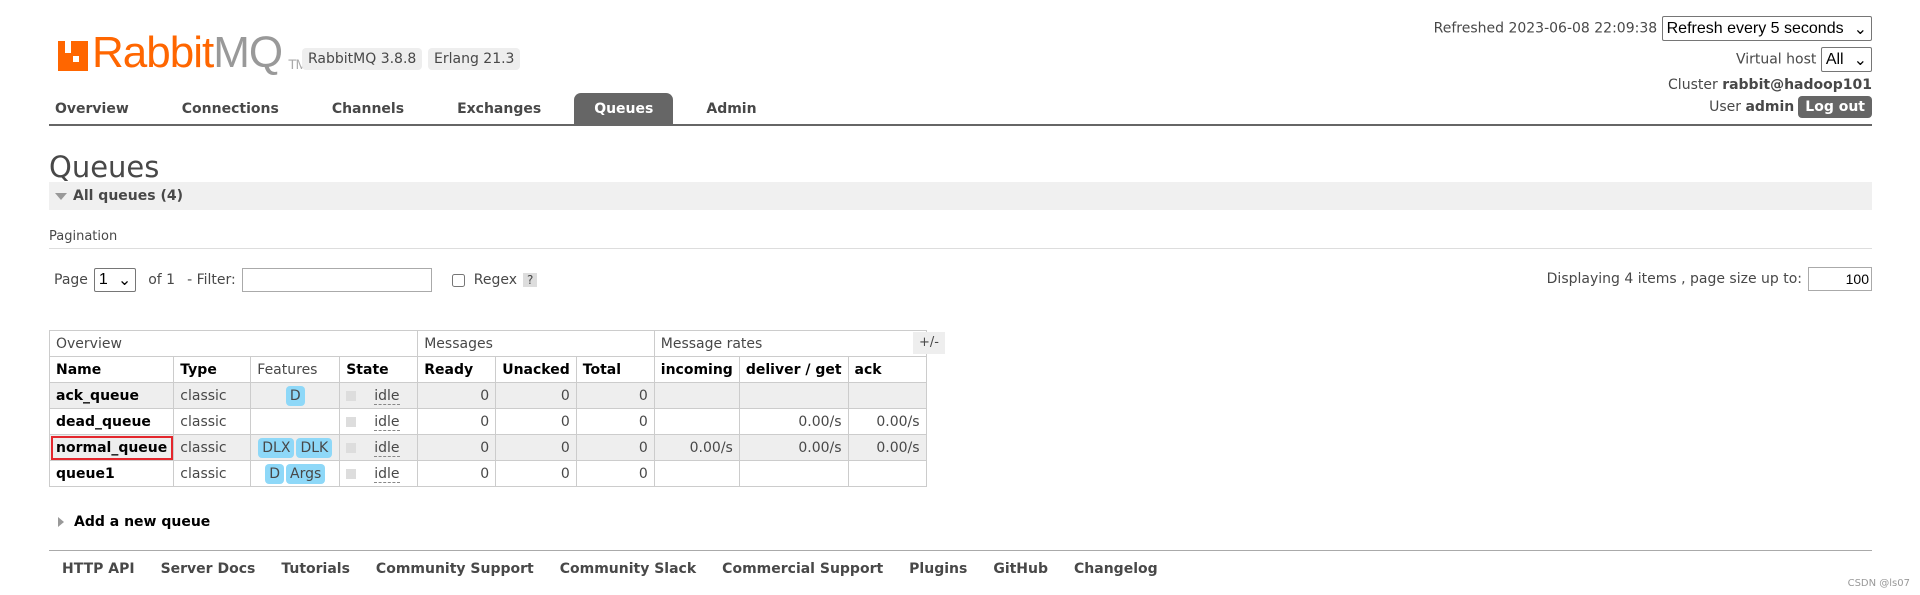 The height and width of the screenshot is (595, 1920). I want to click on tab-connections: Connections, so click(230, 108).